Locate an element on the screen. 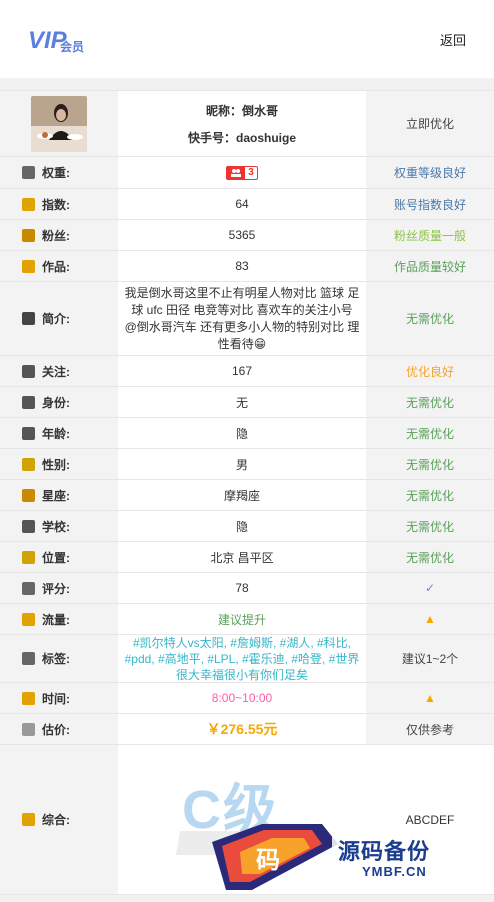 The width and height of the screenshot is (494, 902). overall-icon is located at coordinates (28, 819).